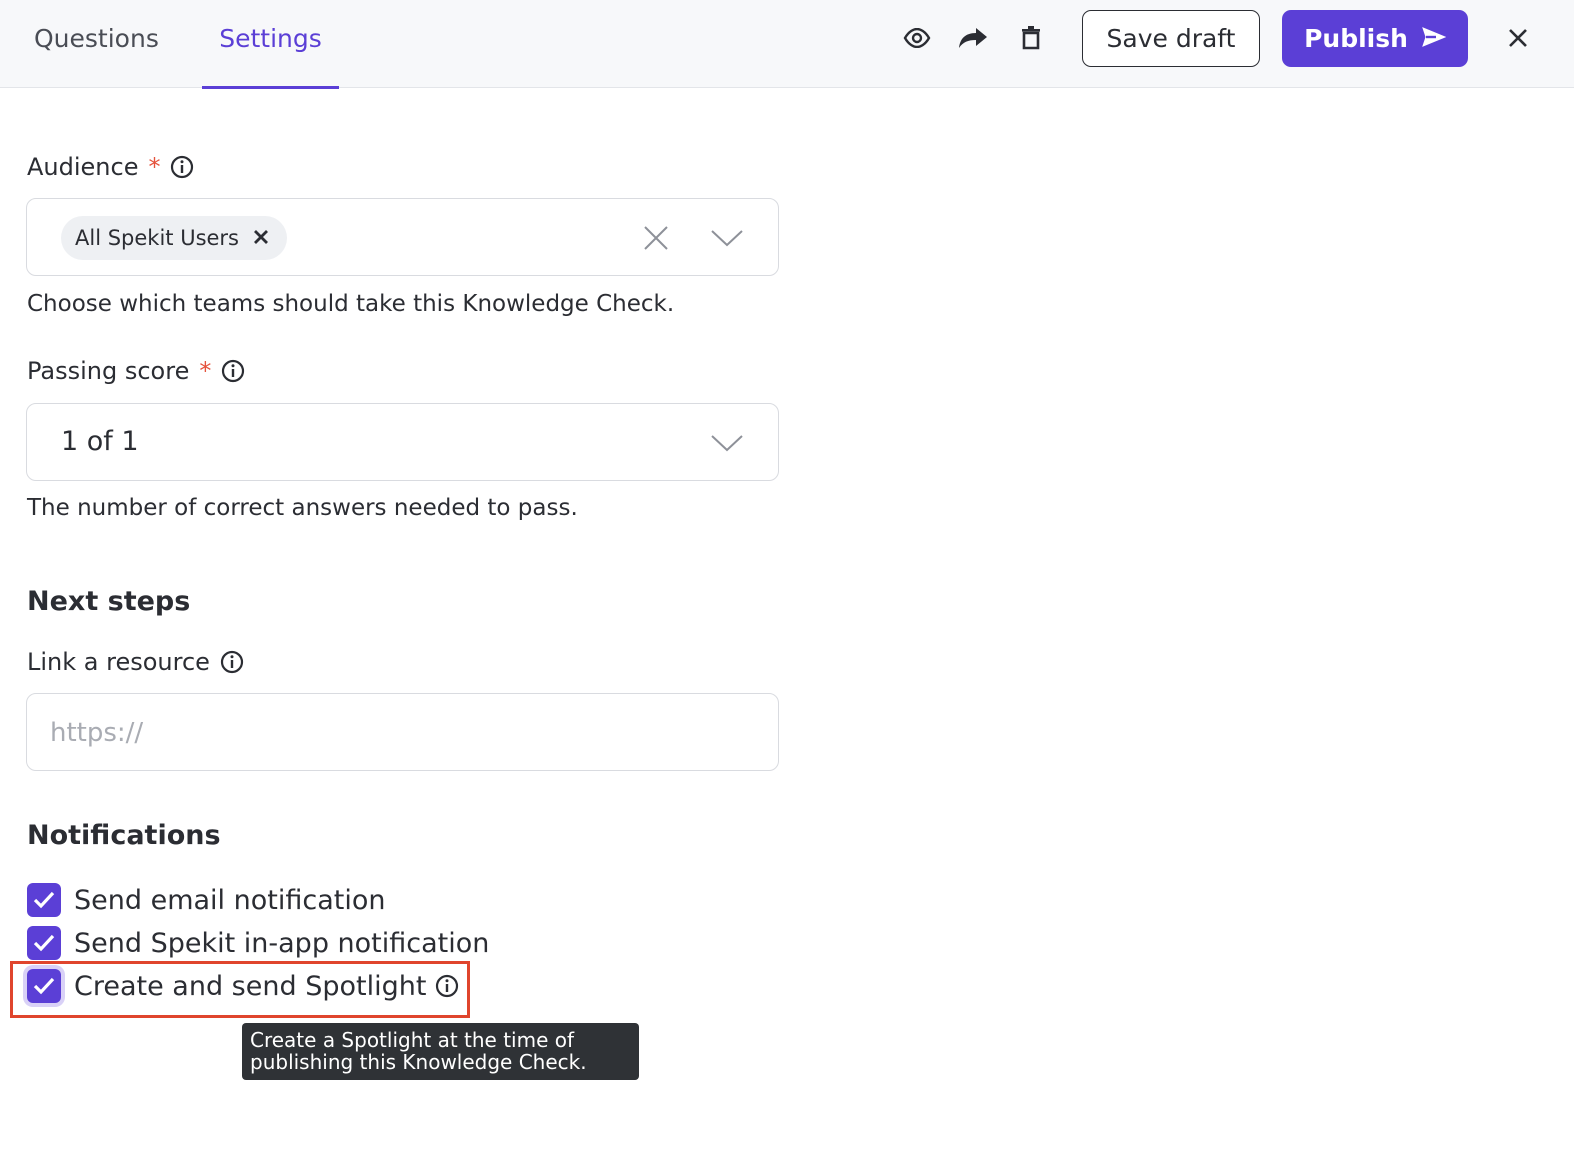 Image resolution: width=1574 pixels, height=1156 pixels. Describe the element at coordinates (250, 986) in the screenshot. I see `spotlight-label: Create and send Spotlight` at that location.